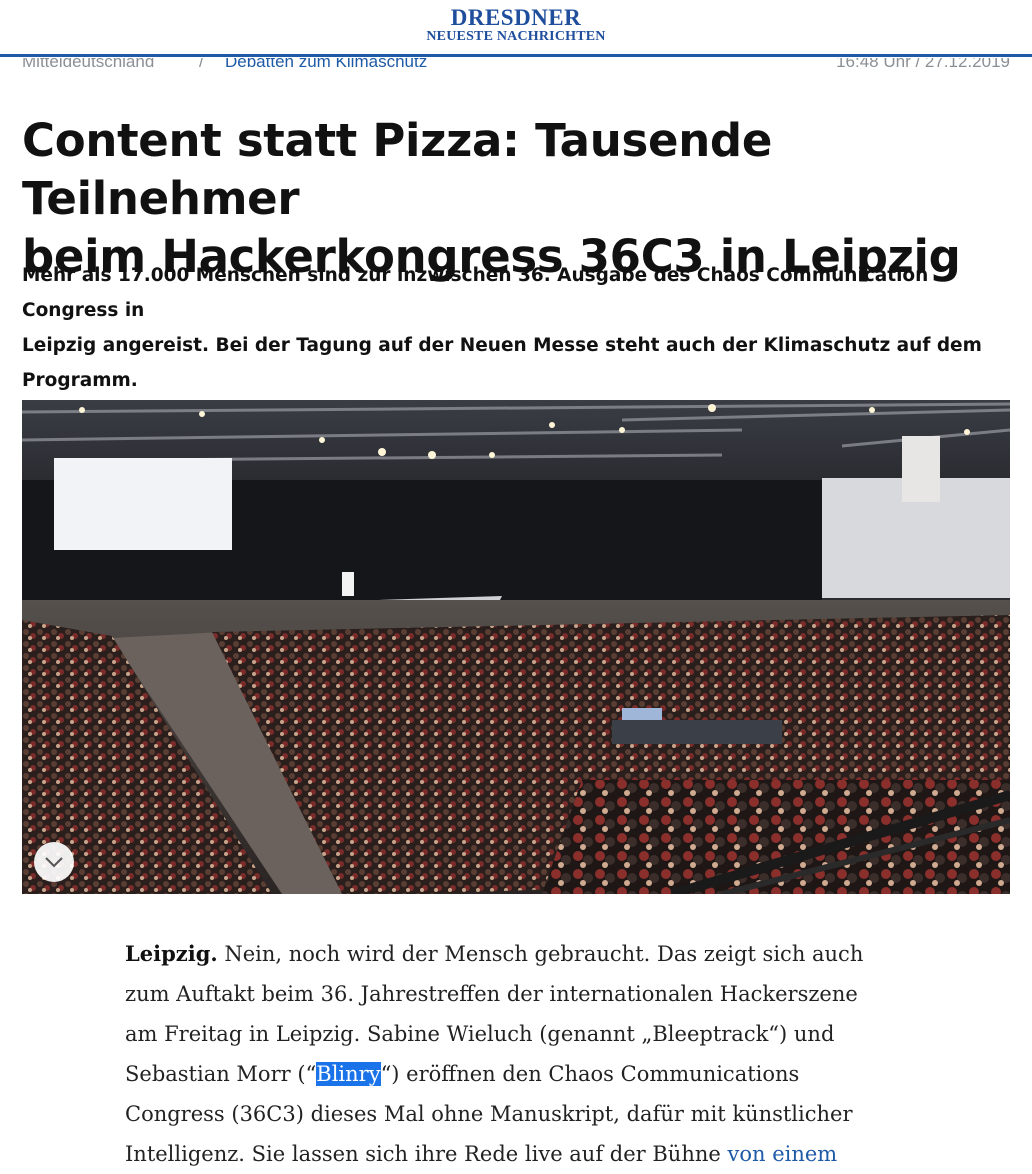 This screenshot has height=1174, width=1032. Describe the element at coordinates (516, 36) in the screenshot. I see `logo-line-2: NEUESTE NACHRICHTEN` at that location.